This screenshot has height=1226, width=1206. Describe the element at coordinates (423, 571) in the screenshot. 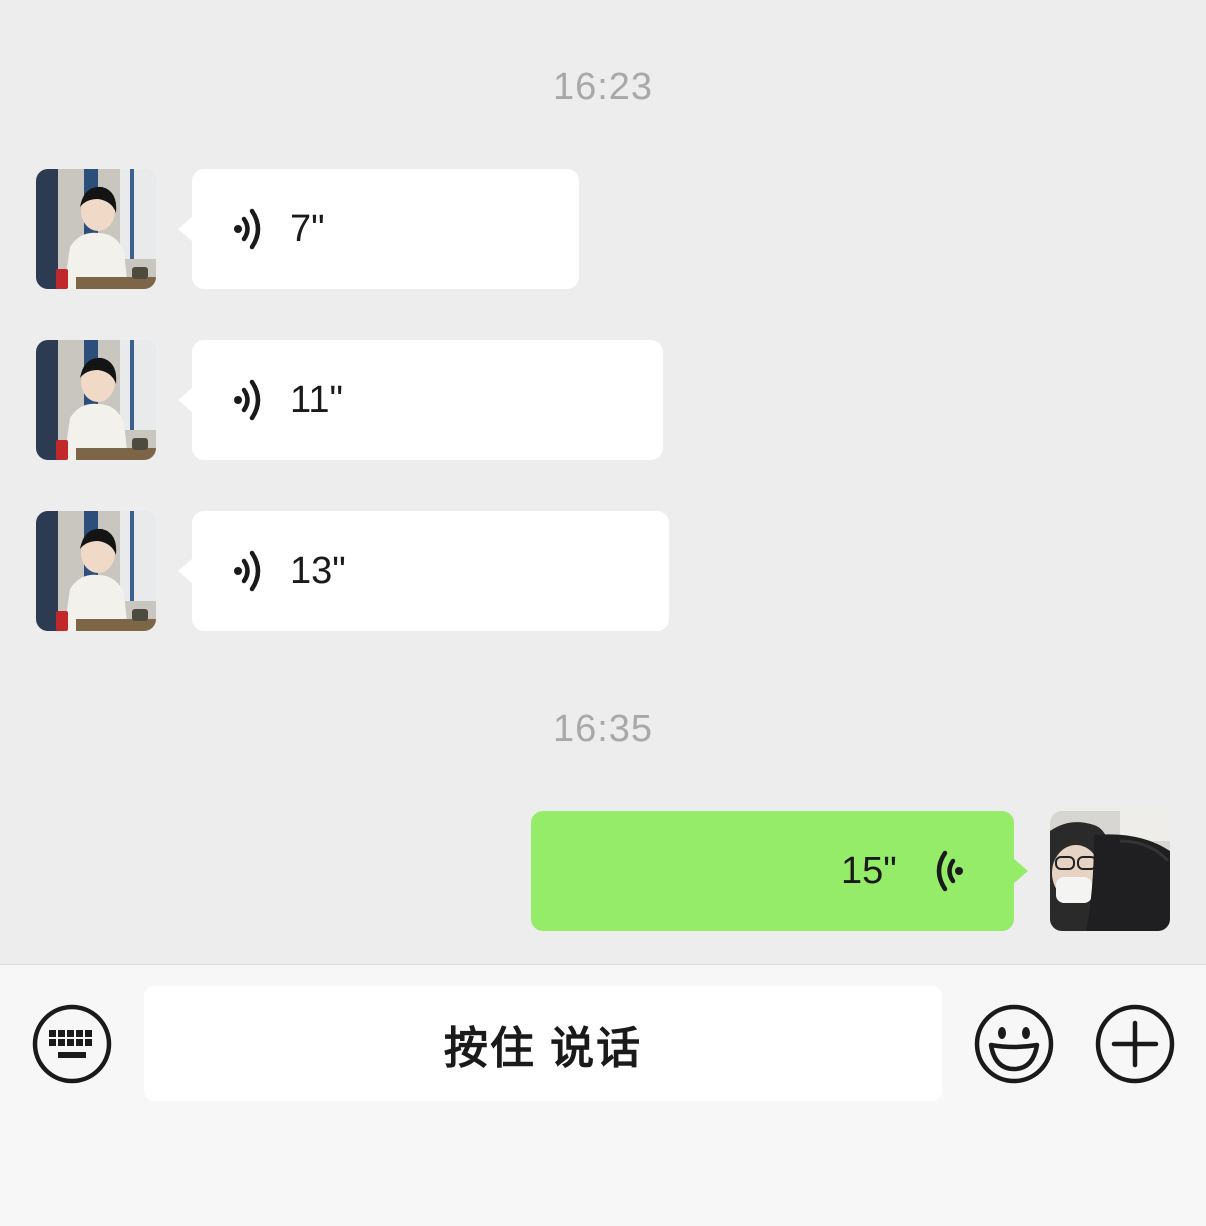

I see `voice-message-bubble: 13"` at that location.